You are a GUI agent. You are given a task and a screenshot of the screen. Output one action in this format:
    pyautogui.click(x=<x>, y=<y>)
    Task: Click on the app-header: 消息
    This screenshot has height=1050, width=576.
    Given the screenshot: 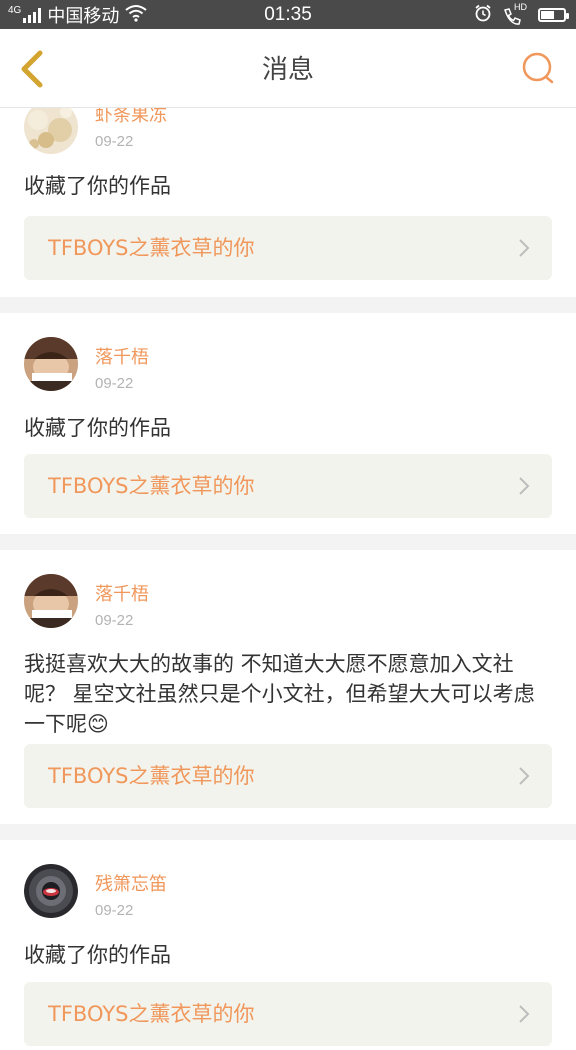 What is the action you would take?
    pyautogui.click(x=288, y=68)
    